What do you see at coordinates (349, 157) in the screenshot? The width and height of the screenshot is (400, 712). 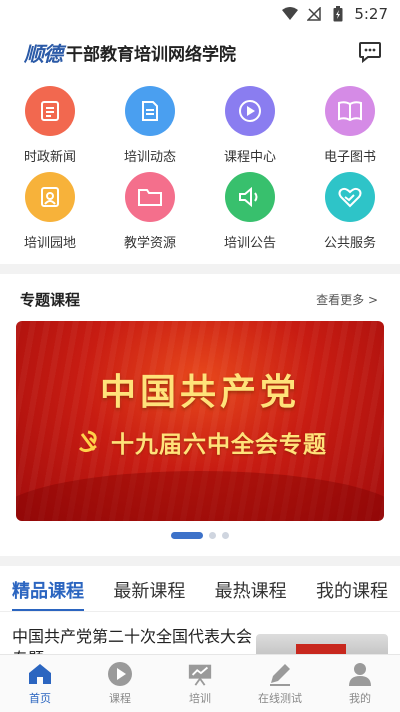 I see `grid-item-label: 电子图书` at bounding box center [349, 157].